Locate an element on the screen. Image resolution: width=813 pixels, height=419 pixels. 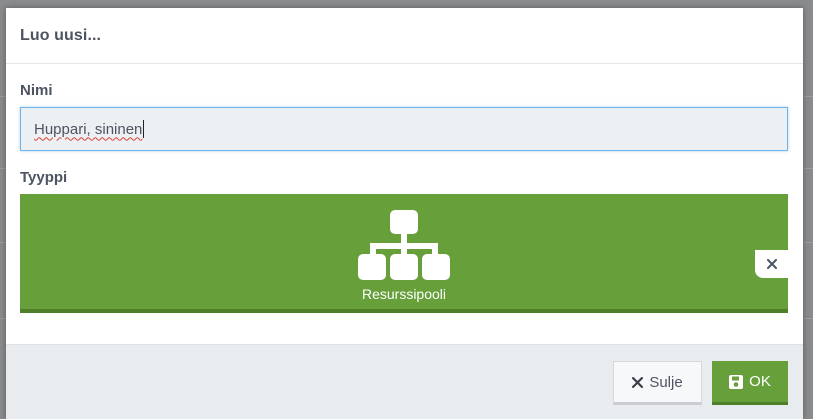
save-icon is located at coordinates (736, 381).